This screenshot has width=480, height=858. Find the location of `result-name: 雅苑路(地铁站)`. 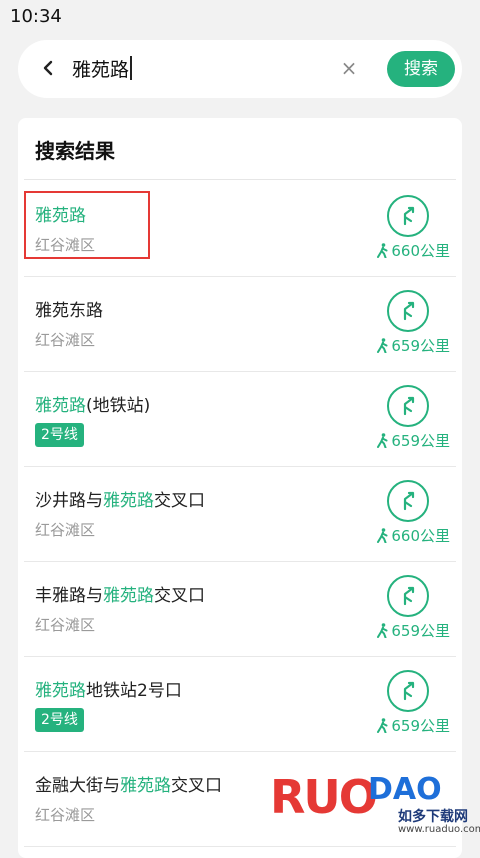

result-name: 雅苑路(地铁站) is located at coordinates (92, 403).